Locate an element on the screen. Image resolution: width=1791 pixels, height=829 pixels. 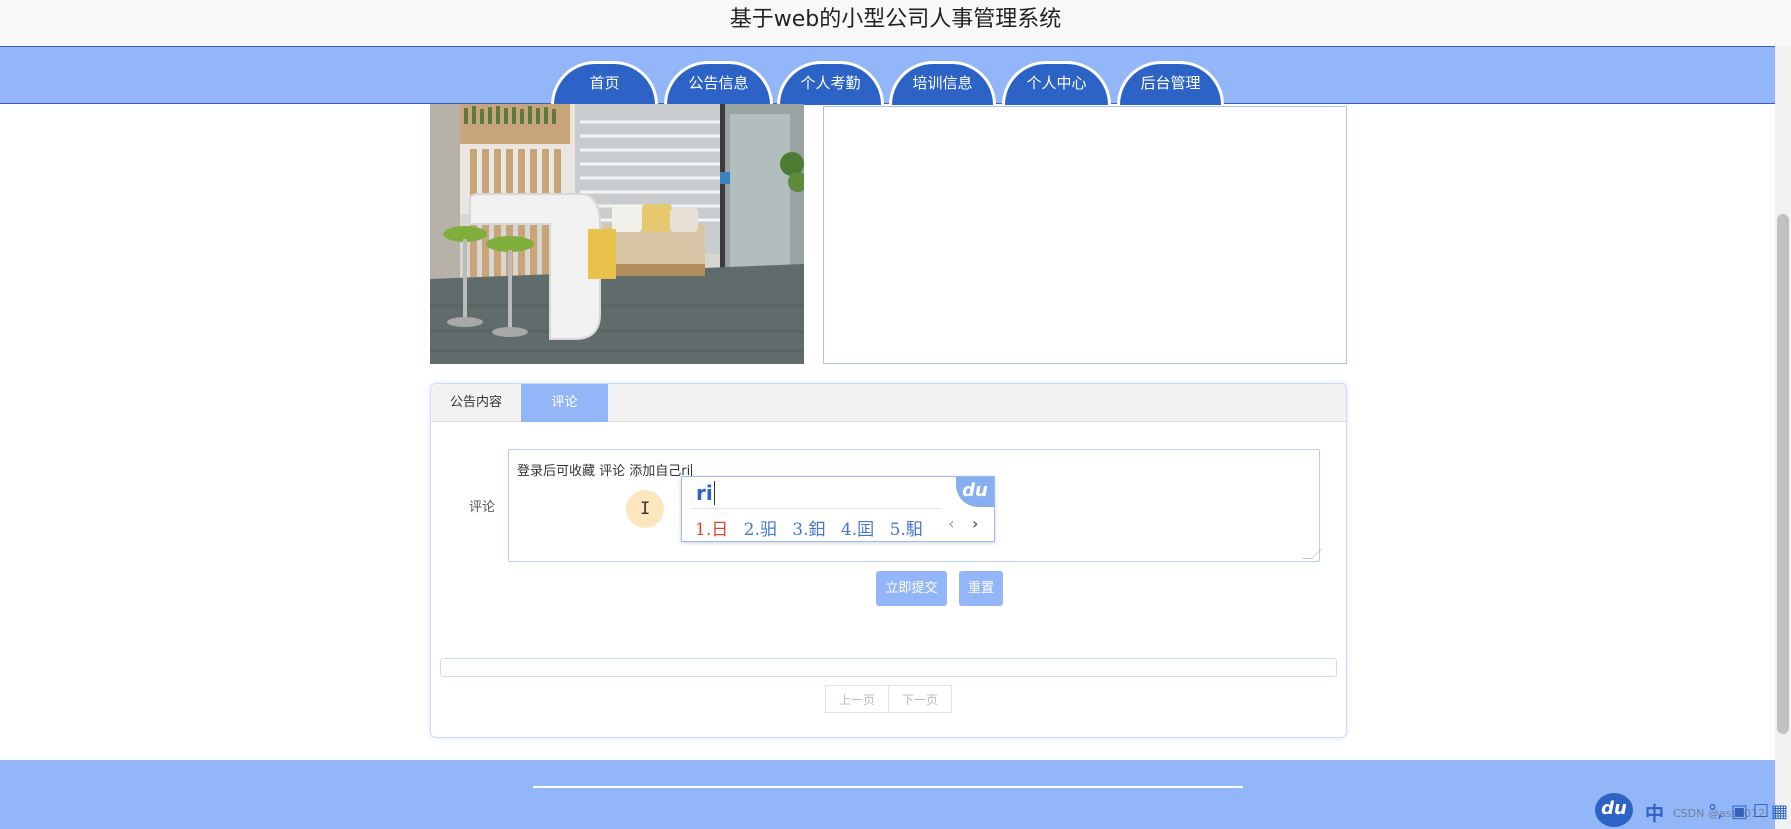
comment-list is located at coordinates (888, 667).